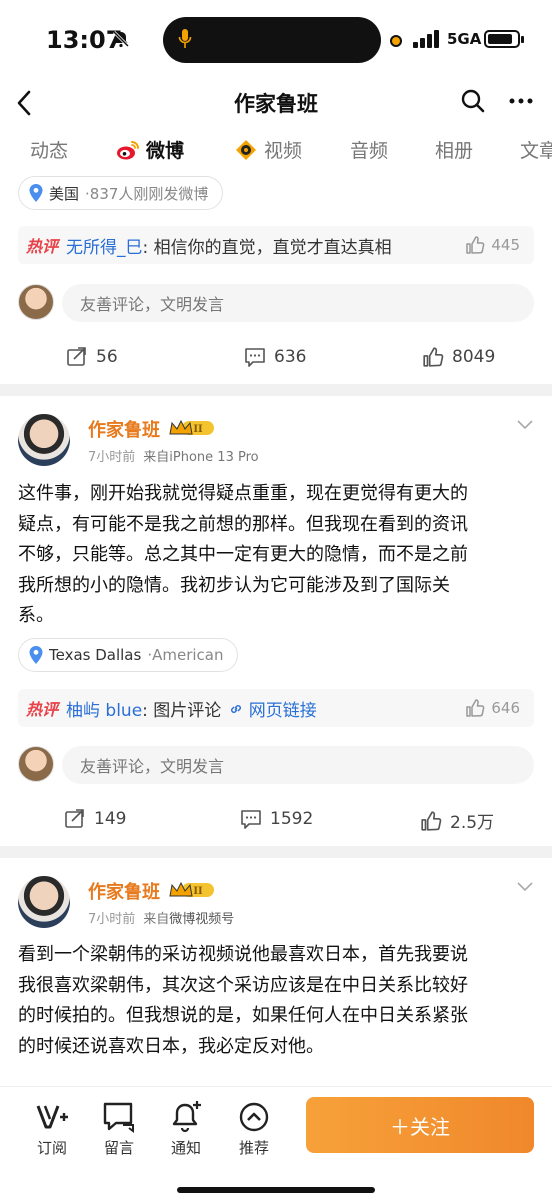 Image resolution: width=552 pixels, height=1200 pixels. What do you see at coordinates (246, 149) in the screenshot?
I see `video-logo-icon` at bounding box center [246, 149].